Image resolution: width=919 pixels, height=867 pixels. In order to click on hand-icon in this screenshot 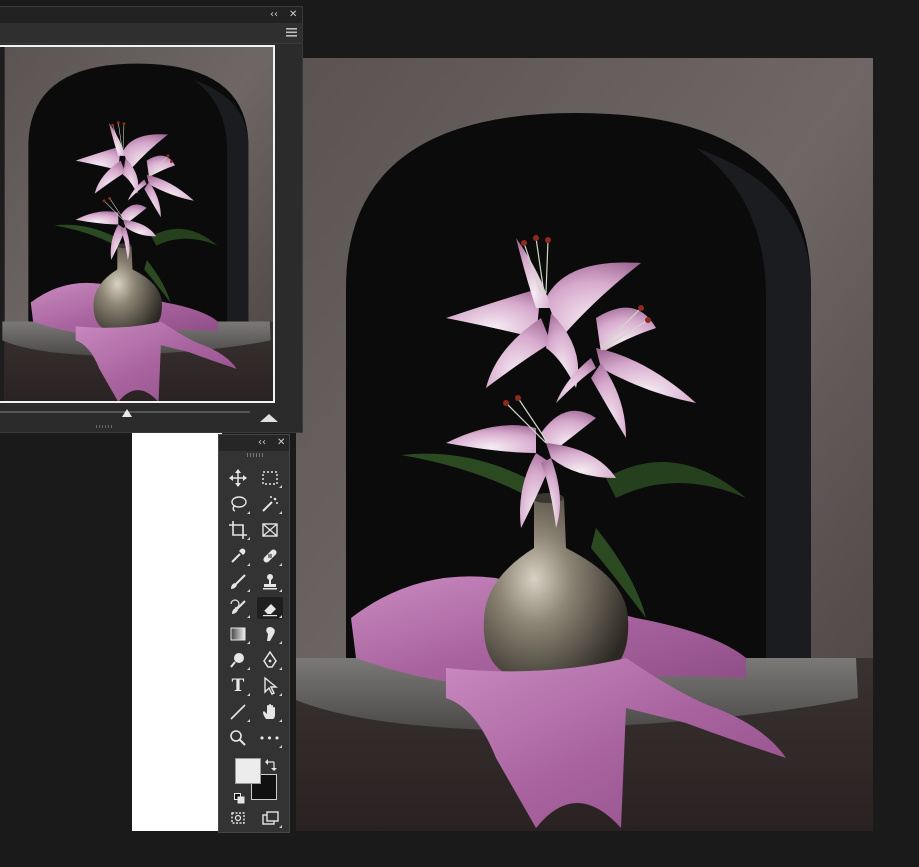, I will do `click(270, 712)`.